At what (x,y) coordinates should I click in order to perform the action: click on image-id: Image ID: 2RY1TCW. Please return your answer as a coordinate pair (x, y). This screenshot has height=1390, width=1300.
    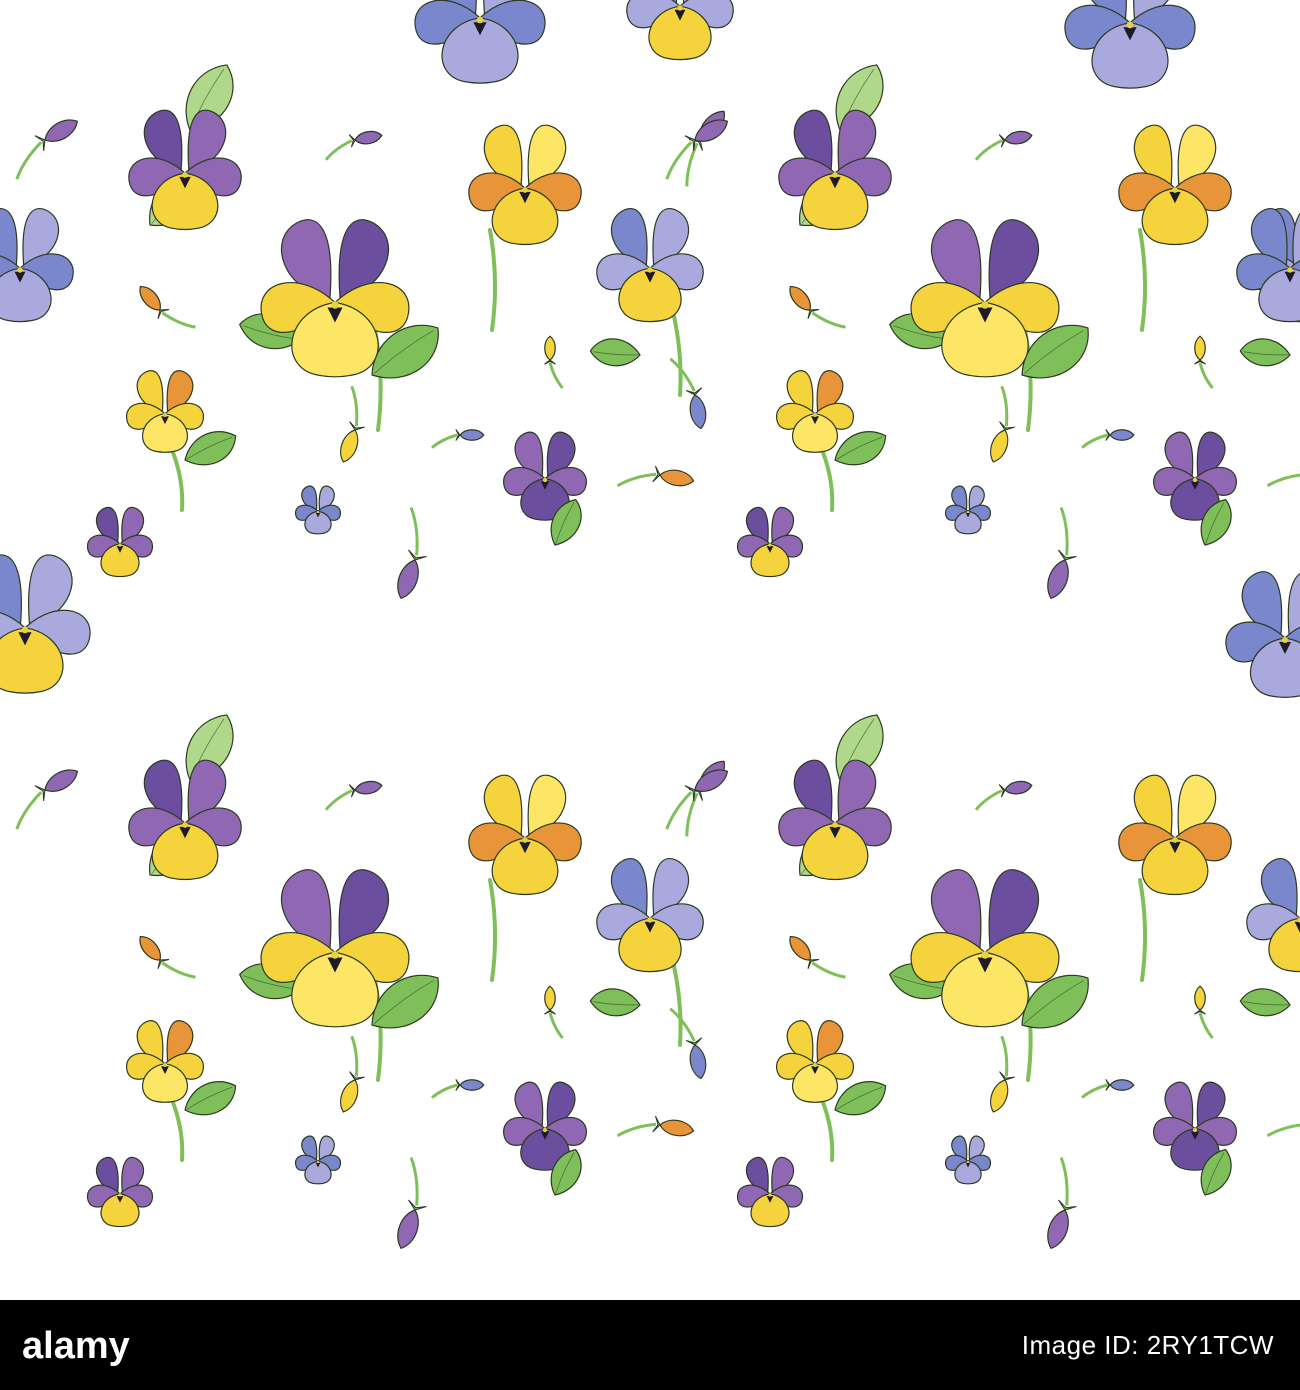
    Looking at the image, I should click on (1148, 1345).